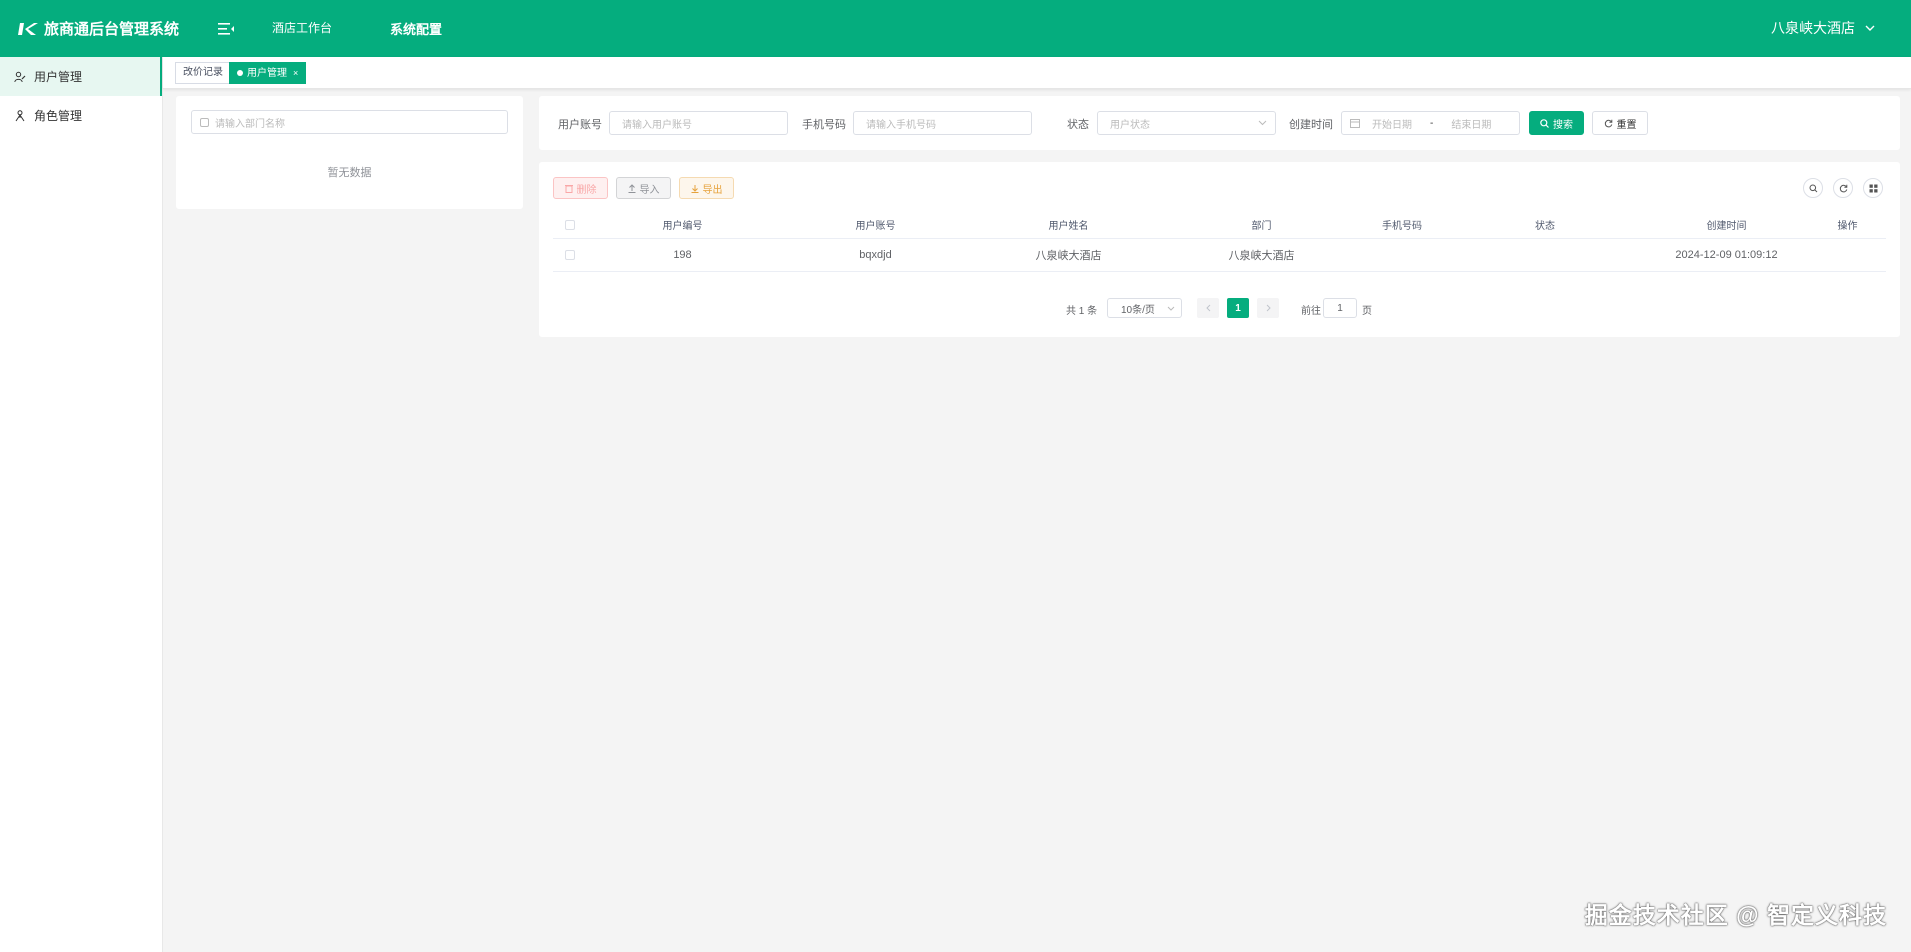 Image resolution: width=1911 pixels, height=952 pixels. Describe the element at coordinates (1068, 256) in the screenshot. I see `cell-user-name: 八泉峡大酒店` at that location.